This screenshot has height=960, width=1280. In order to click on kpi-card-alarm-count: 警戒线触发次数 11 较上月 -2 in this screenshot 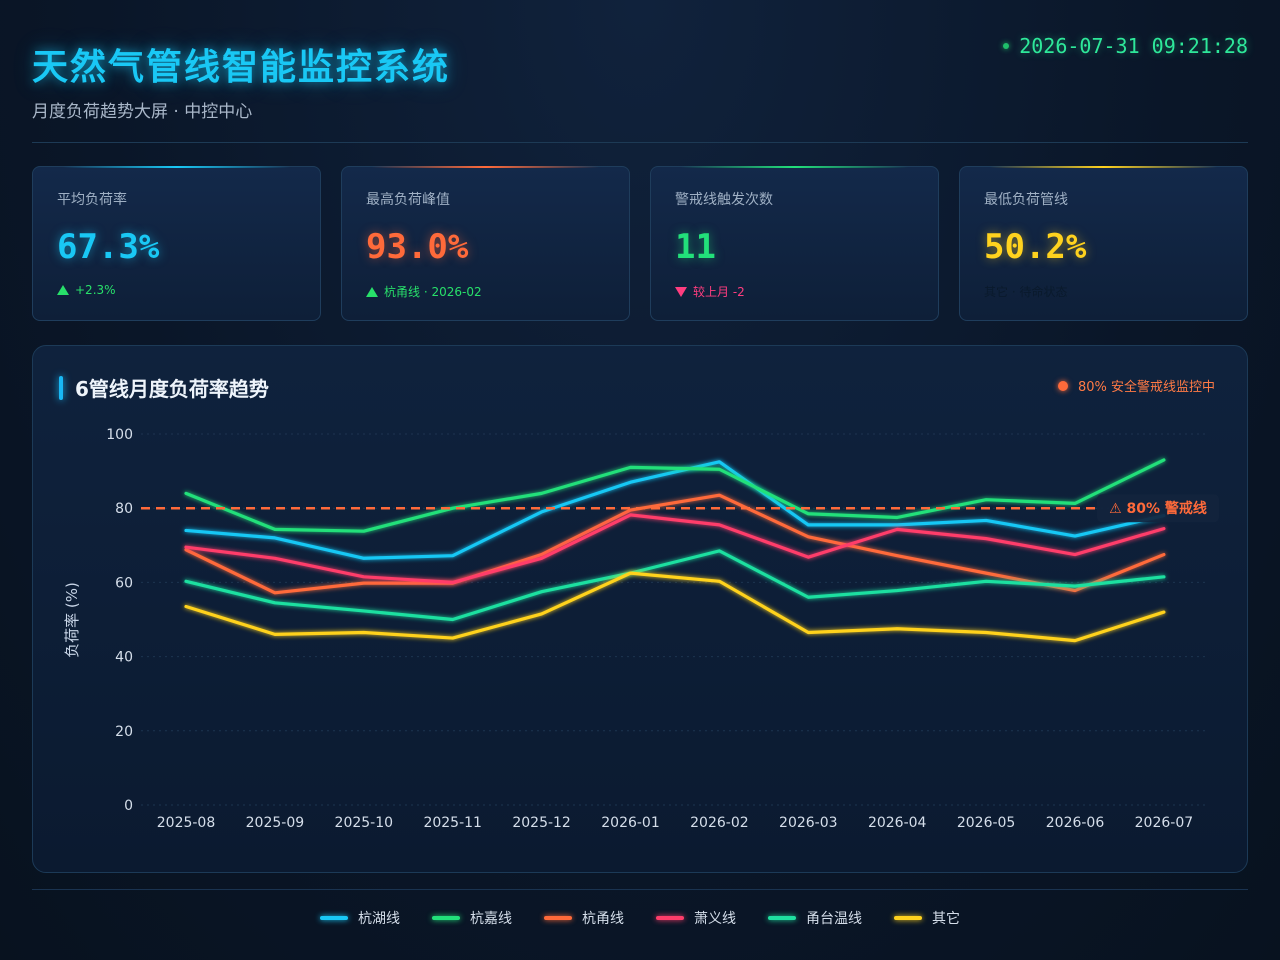, I will do `click(794, 243)`.